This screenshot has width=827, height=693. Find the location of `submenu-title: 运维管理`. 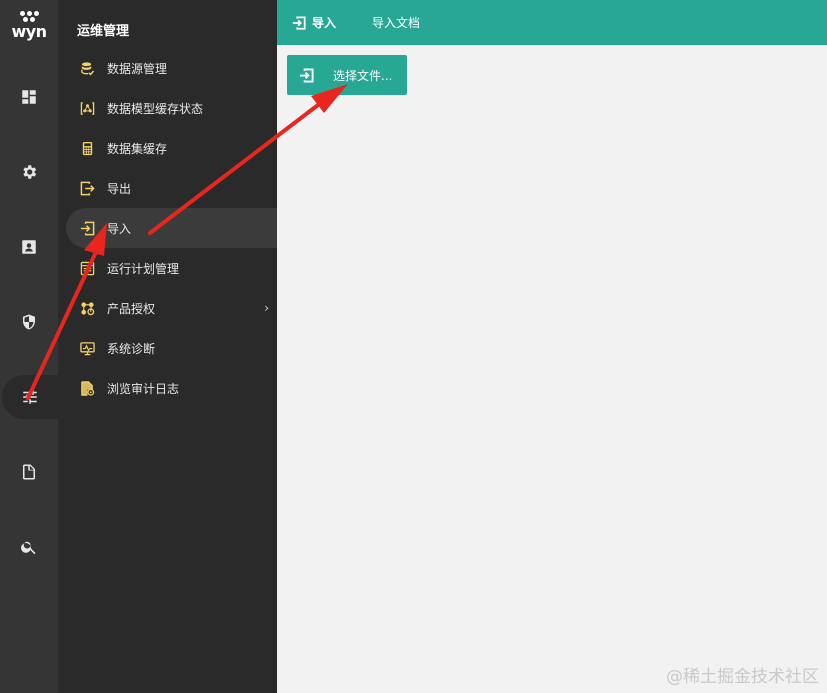

submenu-title: 运维管理 is located at coordinates (103, 31).